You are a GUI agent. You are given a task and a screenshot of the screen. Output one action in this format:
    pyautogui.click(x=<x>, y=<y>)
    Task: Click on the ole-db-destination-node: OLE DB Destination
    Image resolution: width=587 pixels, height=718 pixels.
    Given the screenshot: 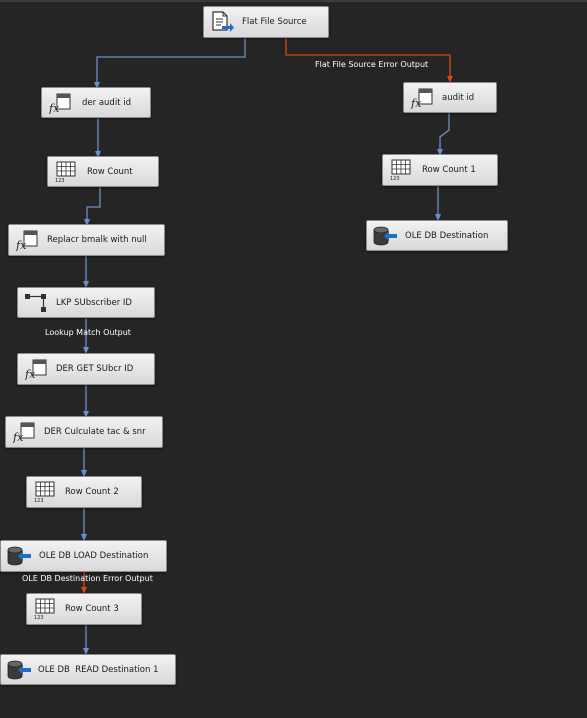 What is the action you would take?
    pyautogui.click(x=437, y=235)
    